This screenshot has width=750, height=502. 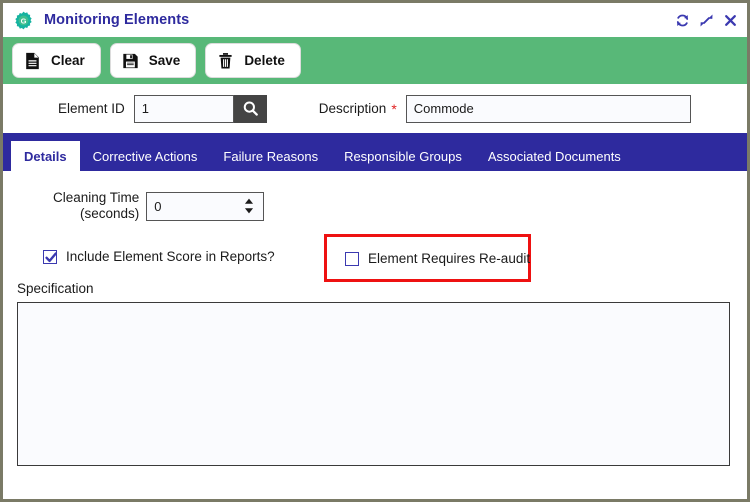 I want to click on include-score-checkbox, so click(x=50, y=256).